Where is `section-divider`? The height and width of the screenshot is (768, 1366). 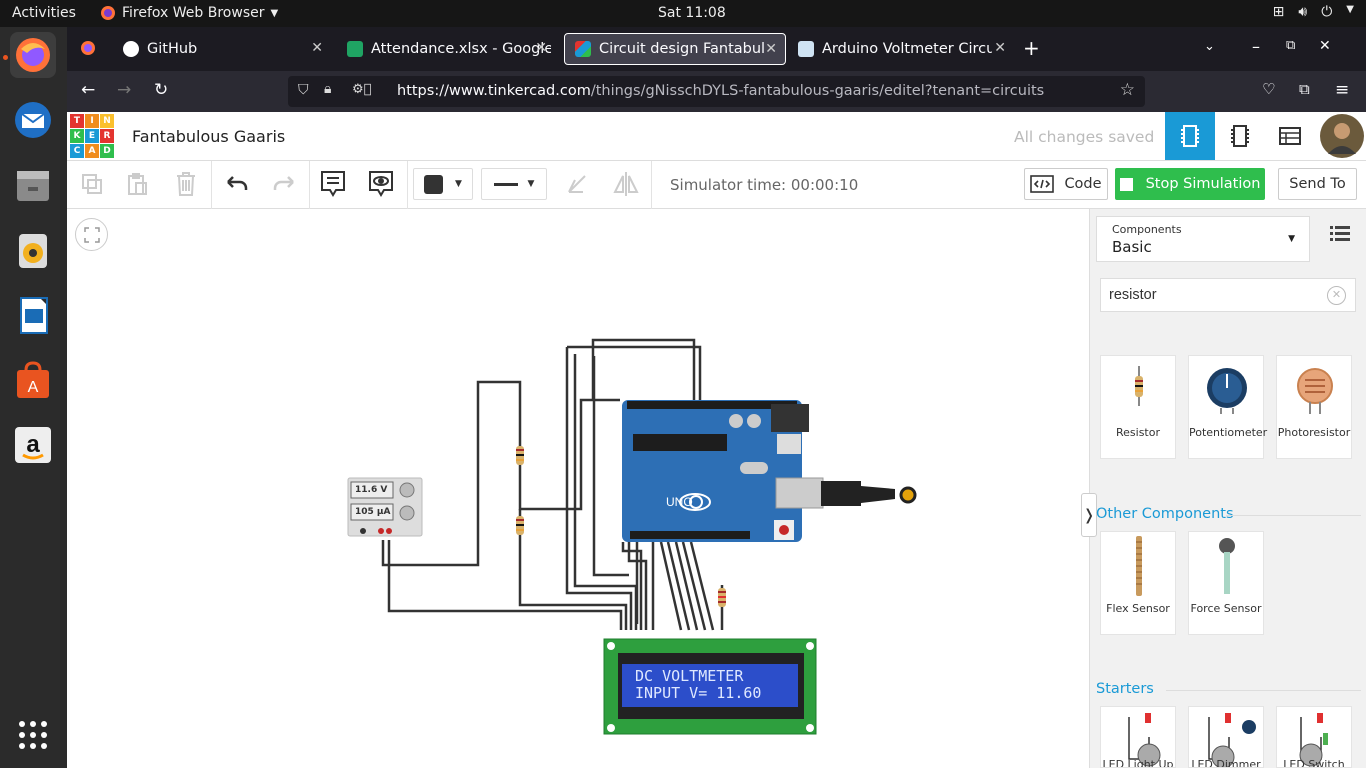
section-divider is located at coordinates (1293, 515).